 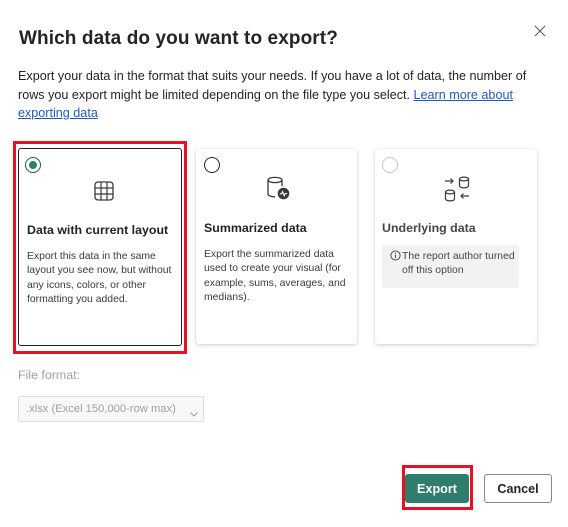 What do you see at coordinates (458, 264) in the screenshot?
I see `info-text: The report author turned off this option` at bounding box center [458, 264].